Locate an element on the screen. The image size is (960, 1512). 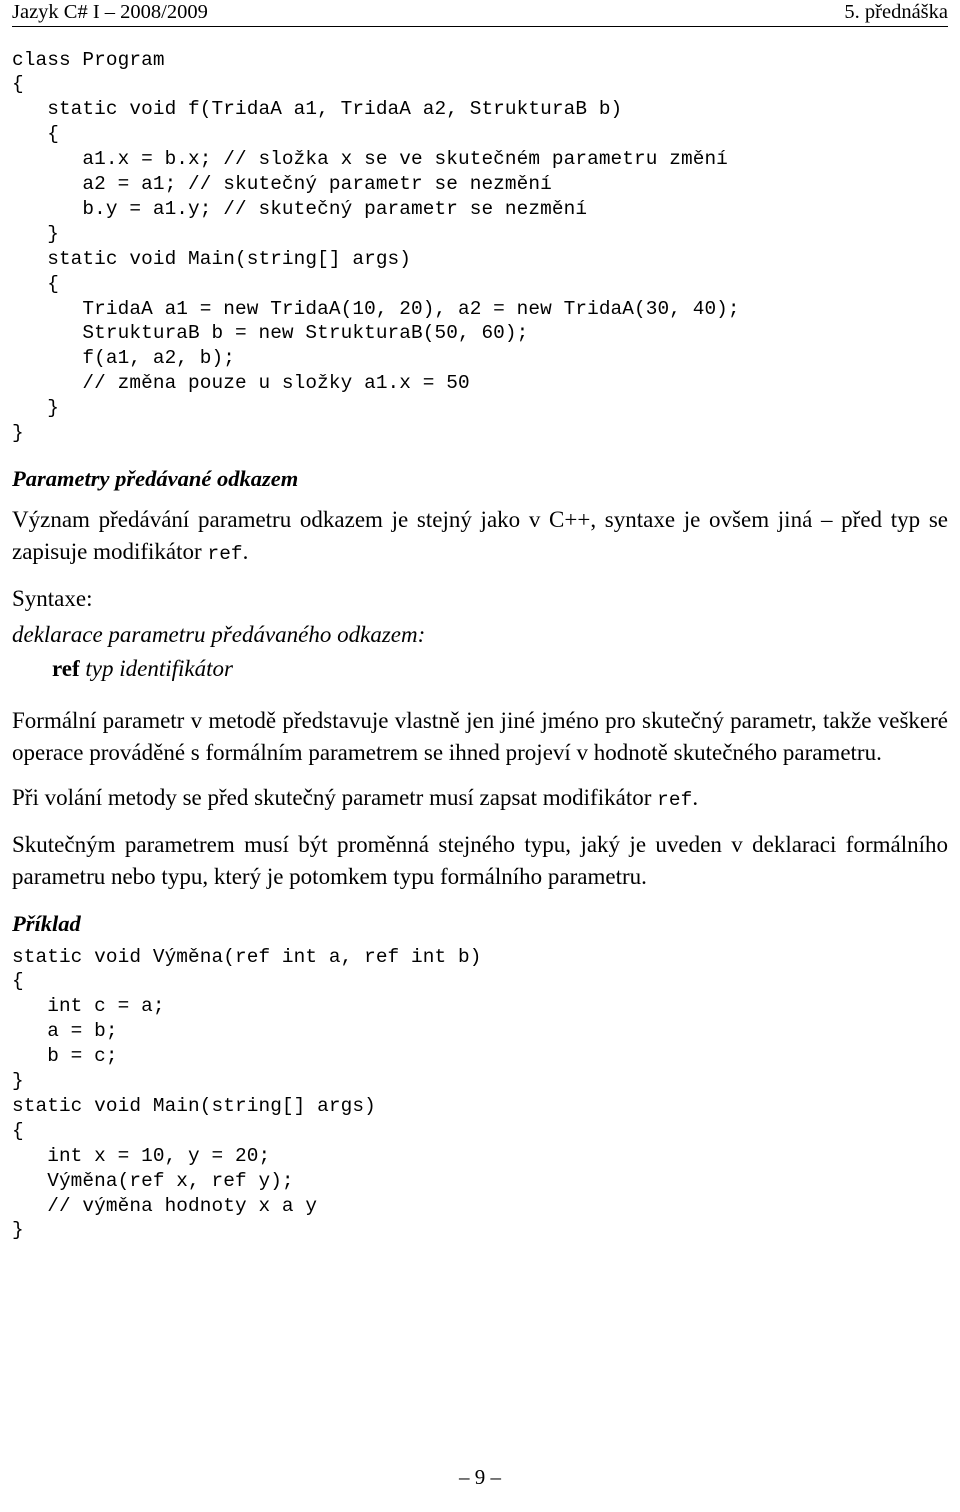
page-header: Jazyk C# I – 2008/2009 5. přednáška is located at coordinates (480, 13).